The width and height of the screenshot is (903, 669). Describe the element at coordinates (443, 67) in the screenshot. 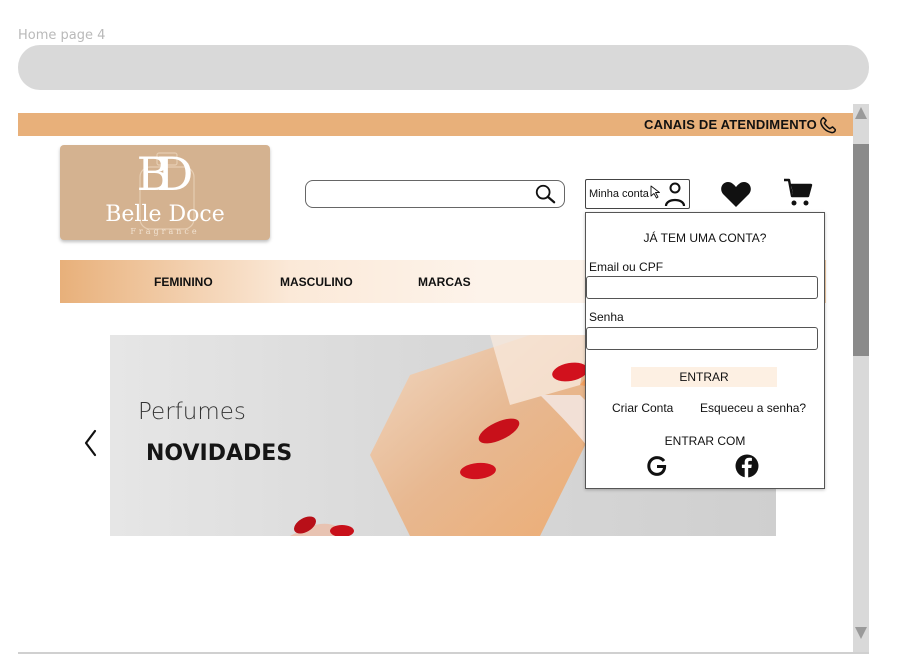

I see `browser-address-bar` at that location.